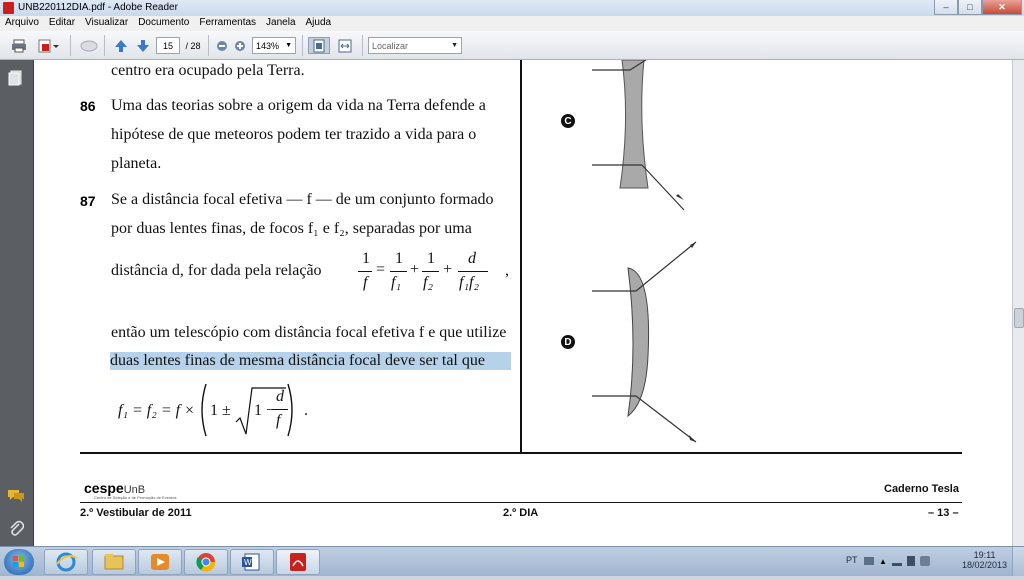 The height and width of the screenshot is (580, 1024). I want to click on zoom-select: 143% ▼, so click(274, 45).